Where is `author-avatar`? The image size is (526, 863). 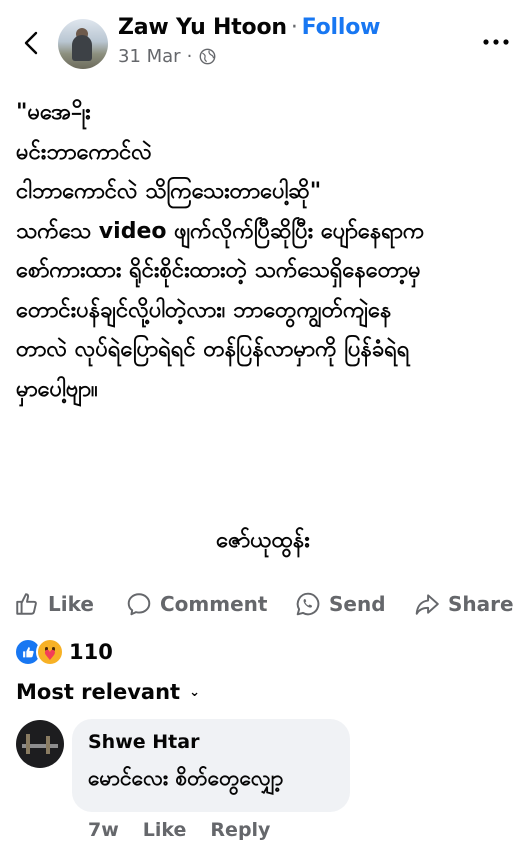 author-avatar is located at coordinates (83, 44).